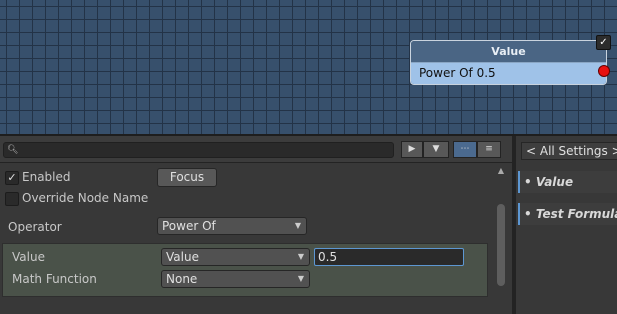  Describe the element at coordinates (489, 149) in the screenshot. I see `list-view-icon: ≡` at that location.